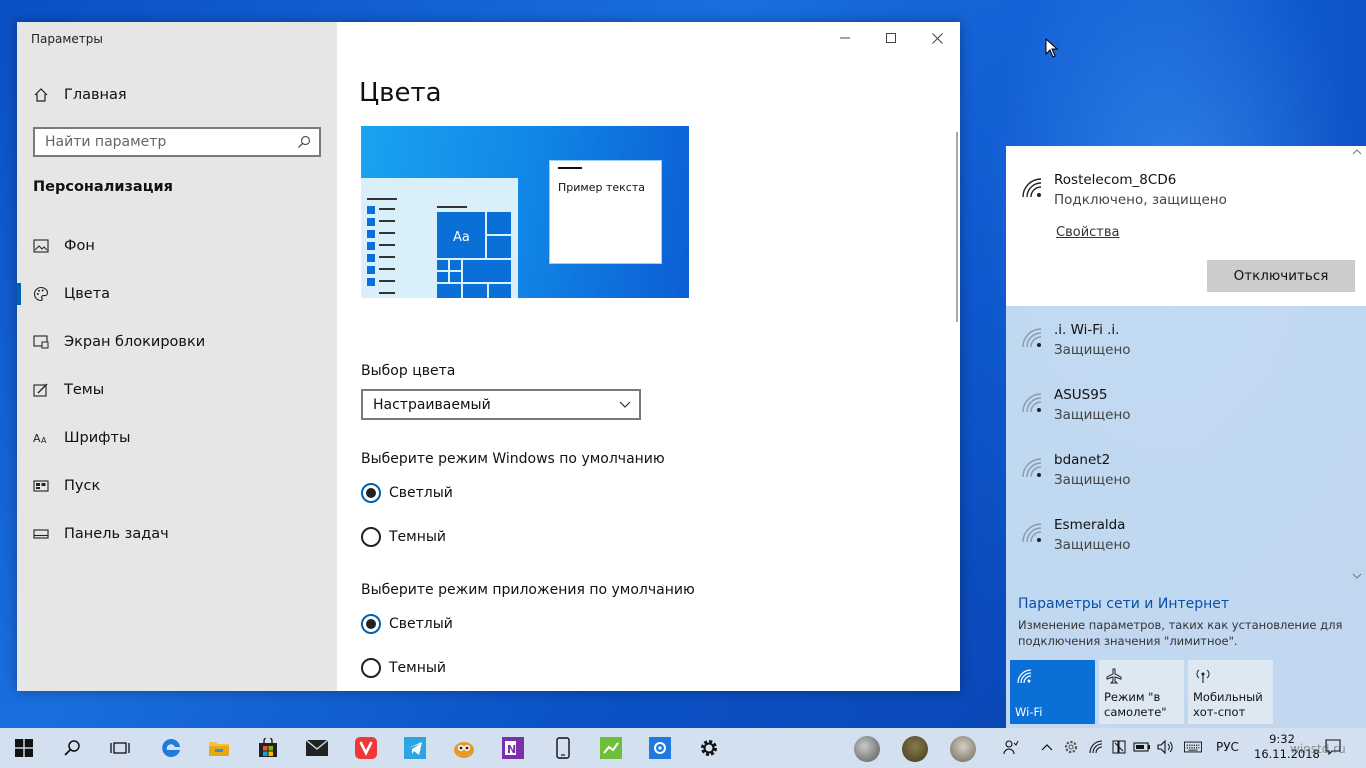 The width and height of the screenshot is (1366, 768). Describe the element at coordinates (1186, 478) in the screenshot. I see `network-item: bdanet2 Защищено` at that location.